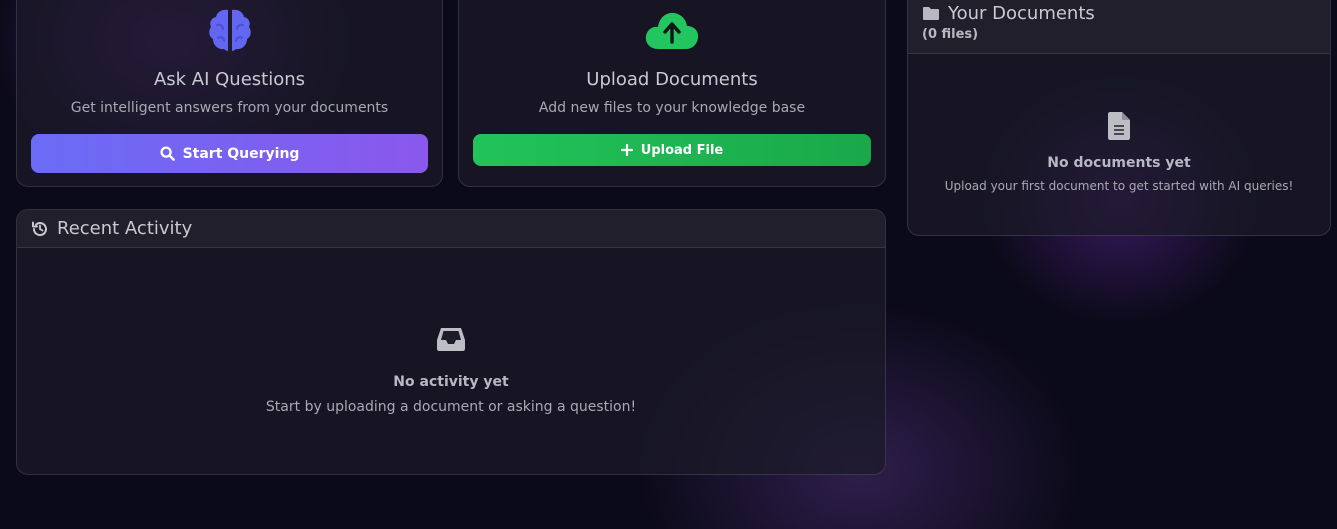  I want to click on plus-icon, so click(626, 150).